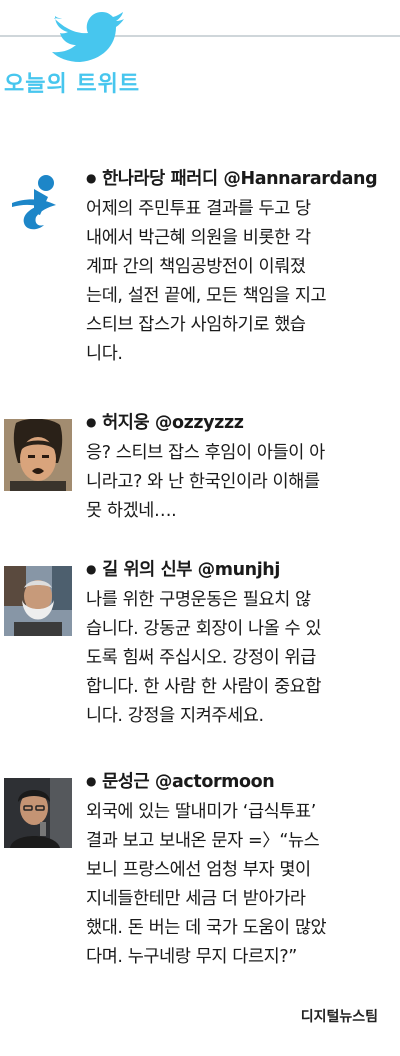  Describe the element at coordinates (38, 813) in the screenshot. I see `profile-photo-actor` at that location.